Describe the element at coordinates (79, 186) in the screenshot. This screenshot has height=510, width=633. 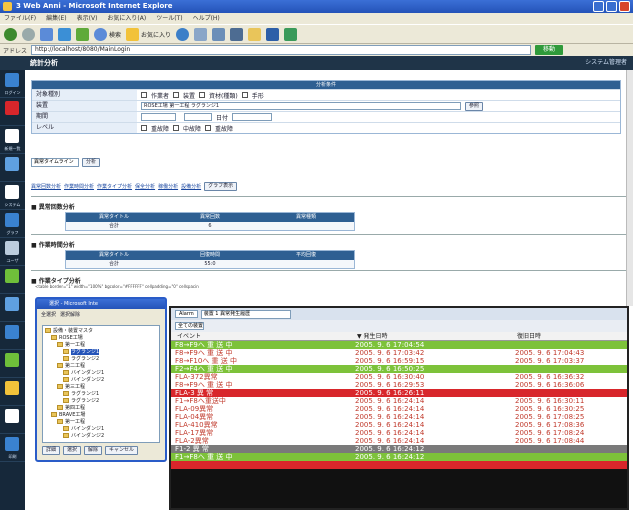
I see `link-work-time: 作業時間分析` at that location.